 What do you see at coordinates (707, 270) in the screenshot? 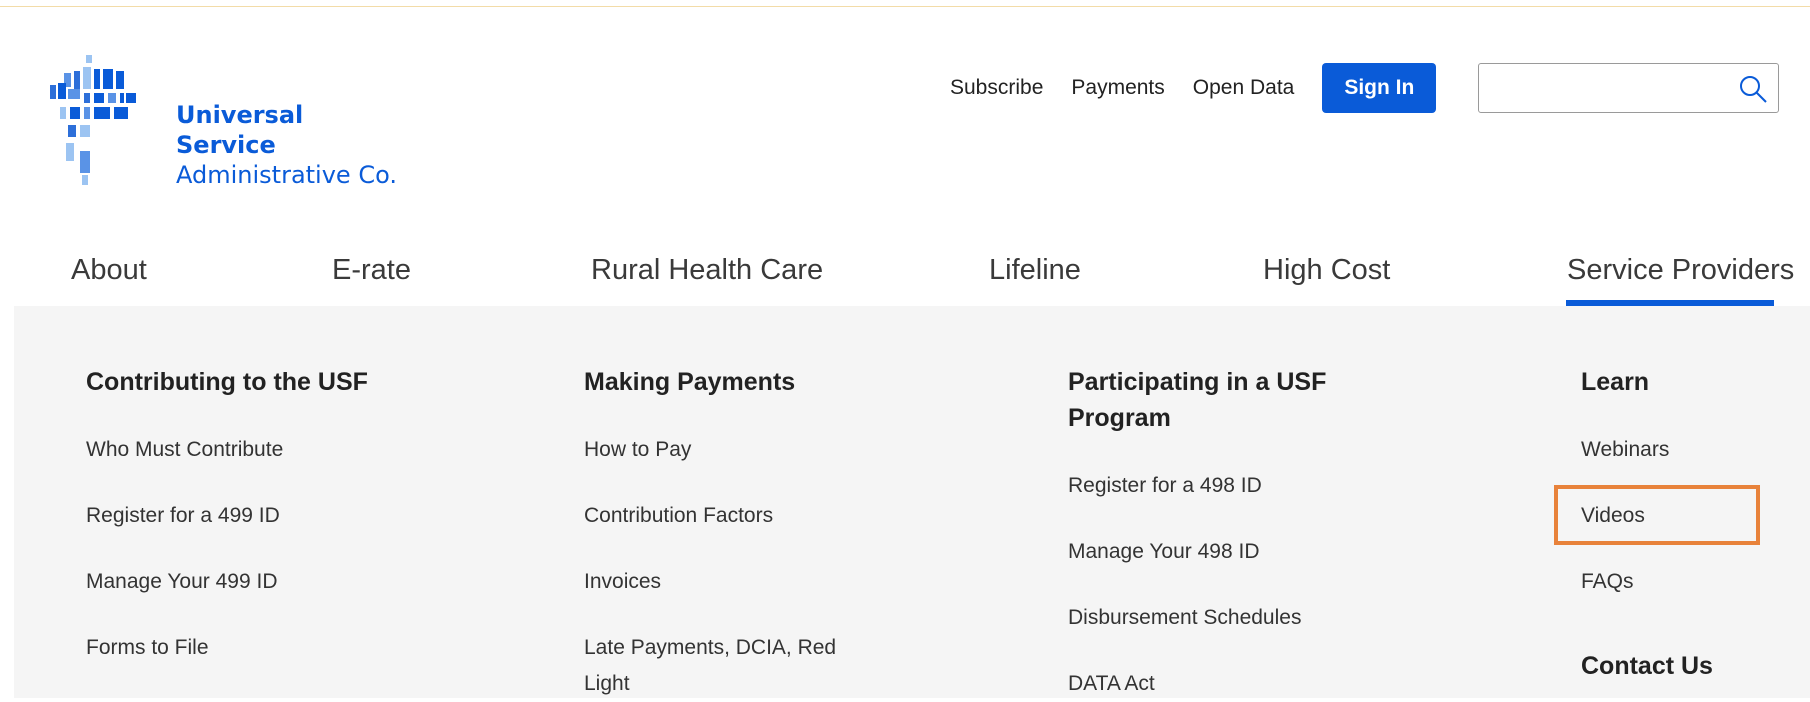
I see `nav-rural-health-care: Rural Health Care` at bounding box center [707, 270].